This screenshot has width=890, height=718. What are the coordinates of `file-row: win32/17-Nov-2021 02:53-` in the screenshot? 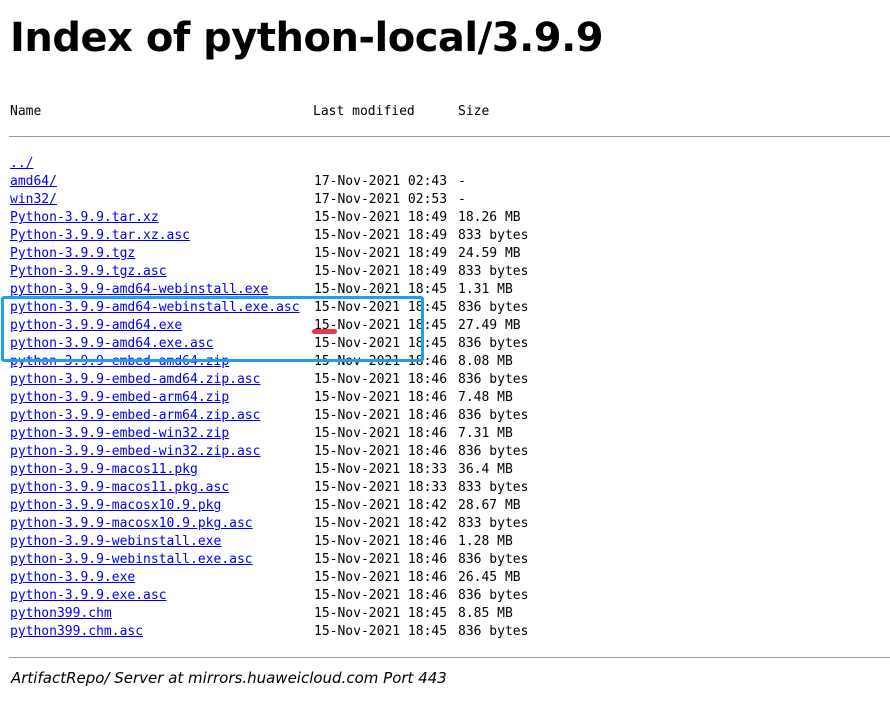 It's located at (445, 200).